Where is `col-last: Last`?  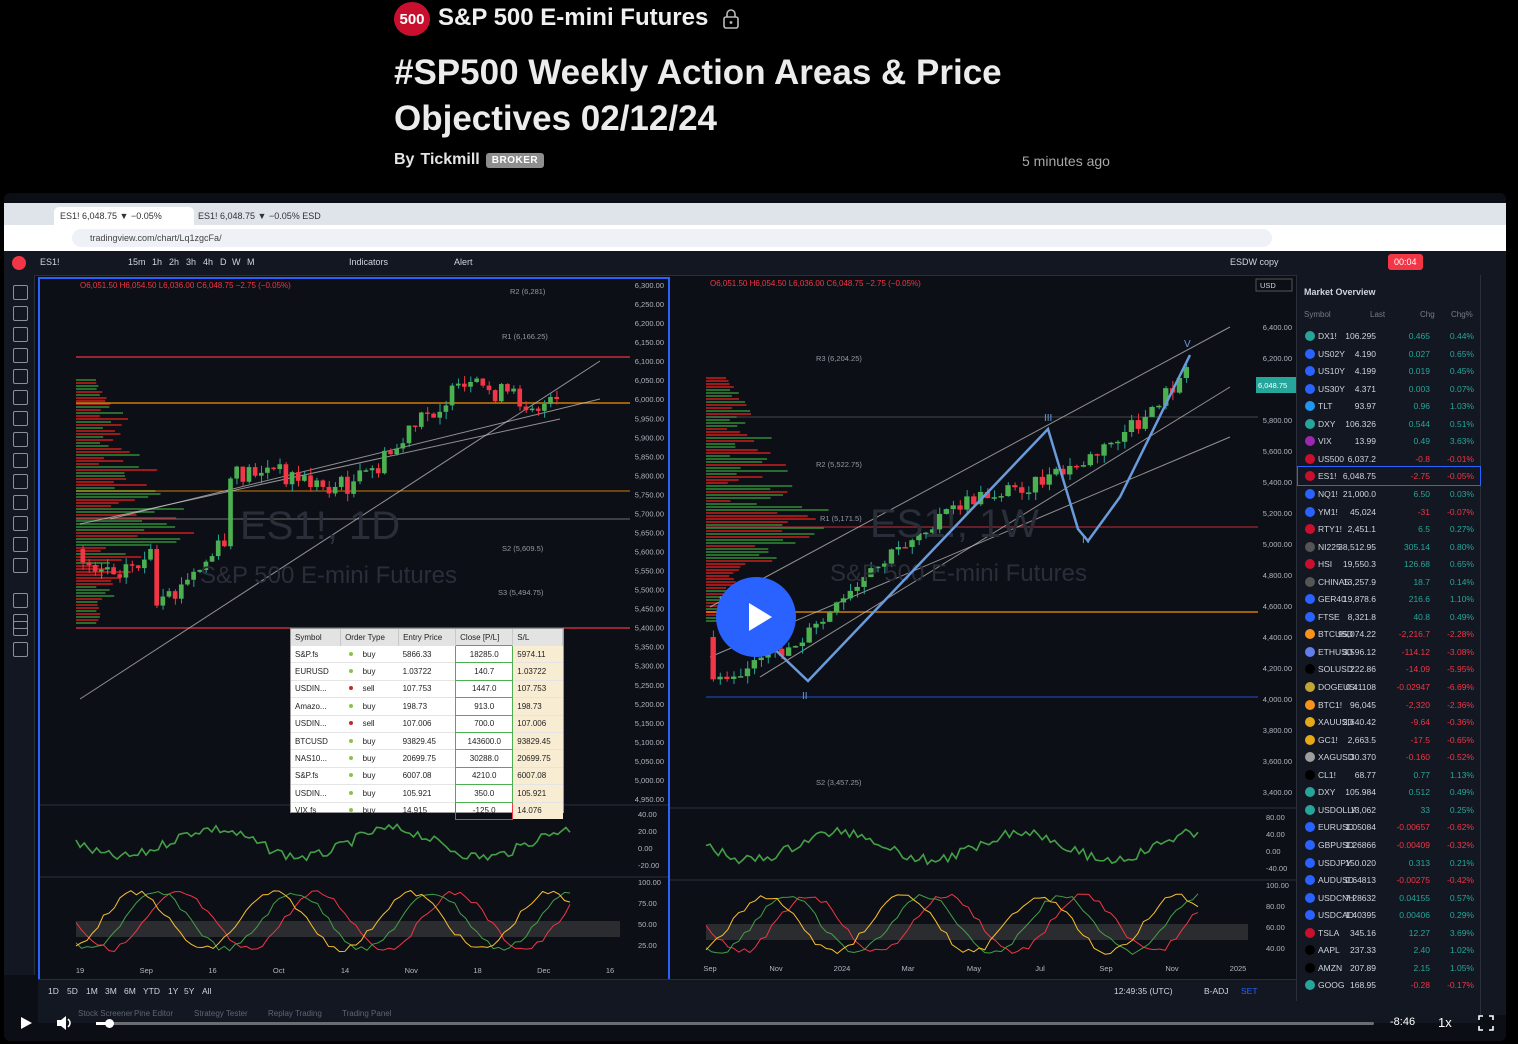 col-last: Last is located at coordinates (1377, 314).